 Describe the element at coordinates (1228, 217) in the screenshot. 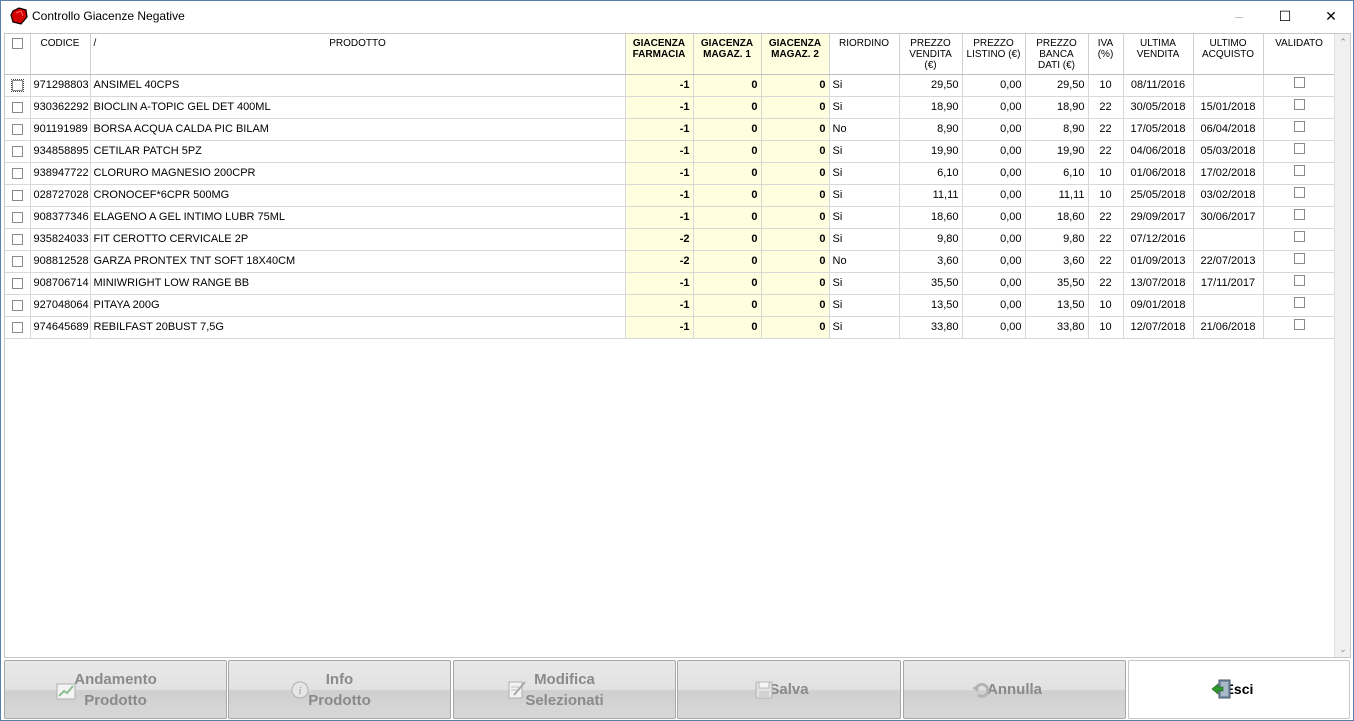

I see `cell-ultimo-acquisto: 30/06/2017` at that location.